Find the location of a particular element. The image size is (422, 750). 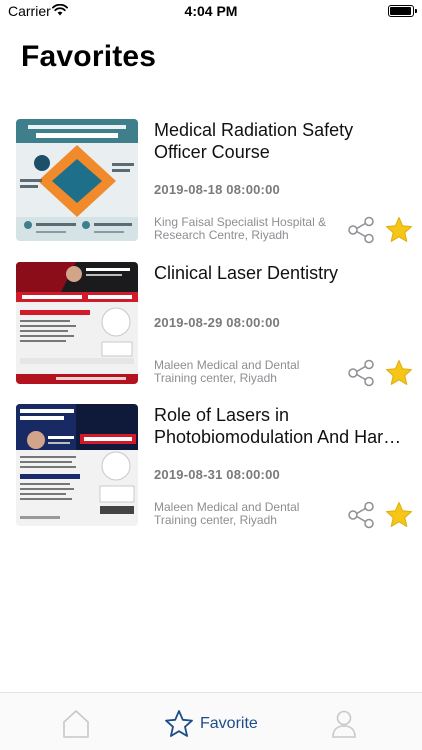

person-icon is located at coordinates (344, 724).